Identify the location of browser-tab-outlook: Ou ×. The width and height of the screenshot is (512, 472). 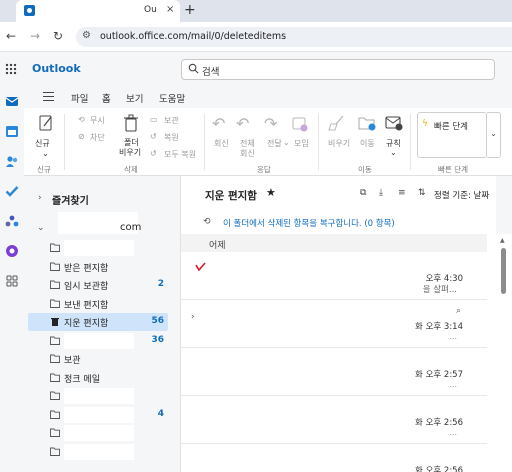
(98, 11).